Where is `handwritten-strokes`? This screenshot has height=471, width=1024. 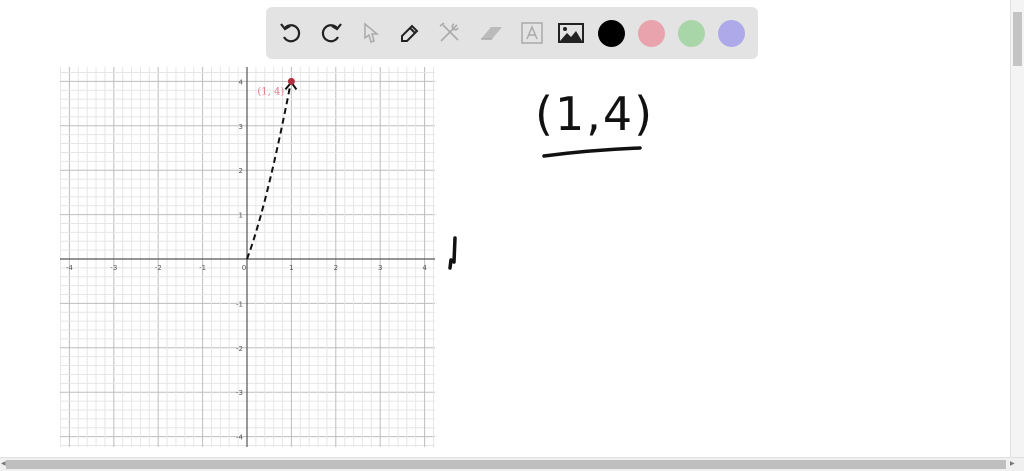 handwritten-strokes is located at coordinates (545, 208).